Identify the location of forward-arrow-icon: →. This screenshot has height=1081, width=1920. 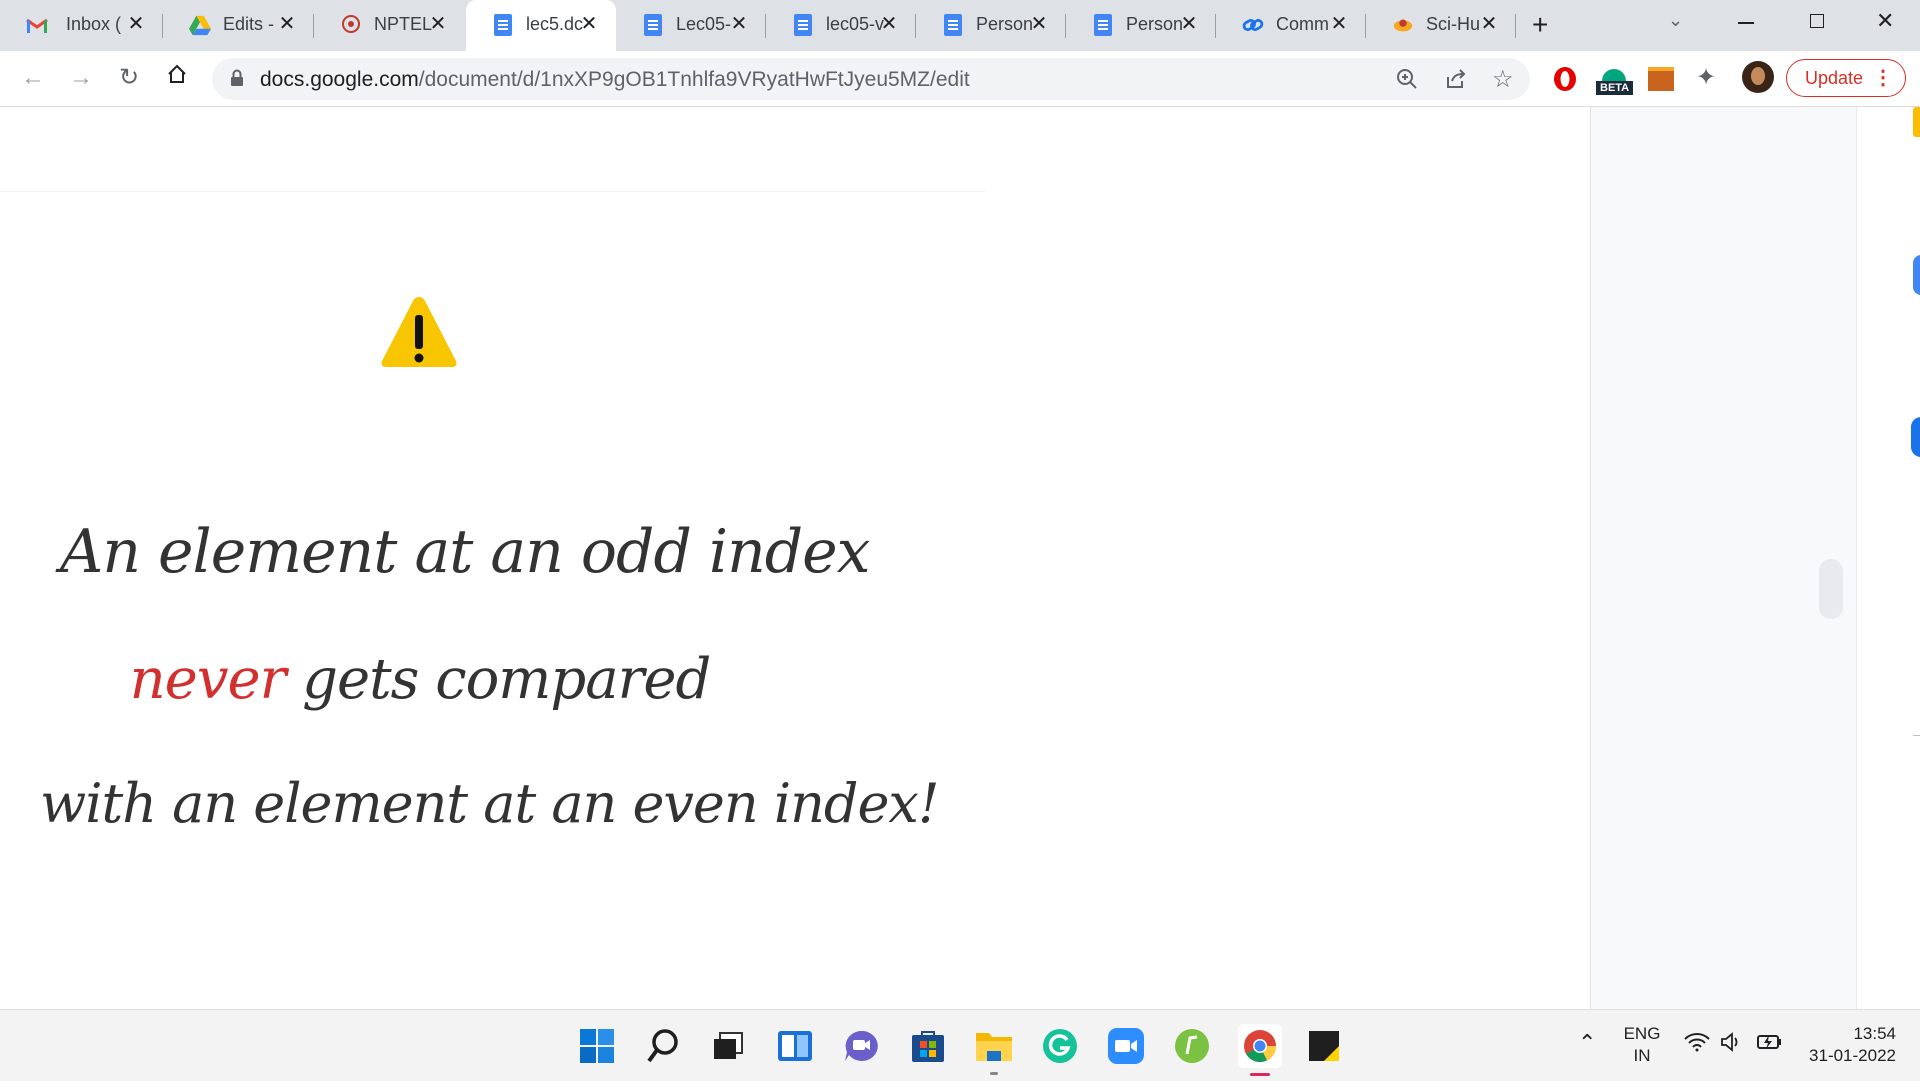
(81, 78).